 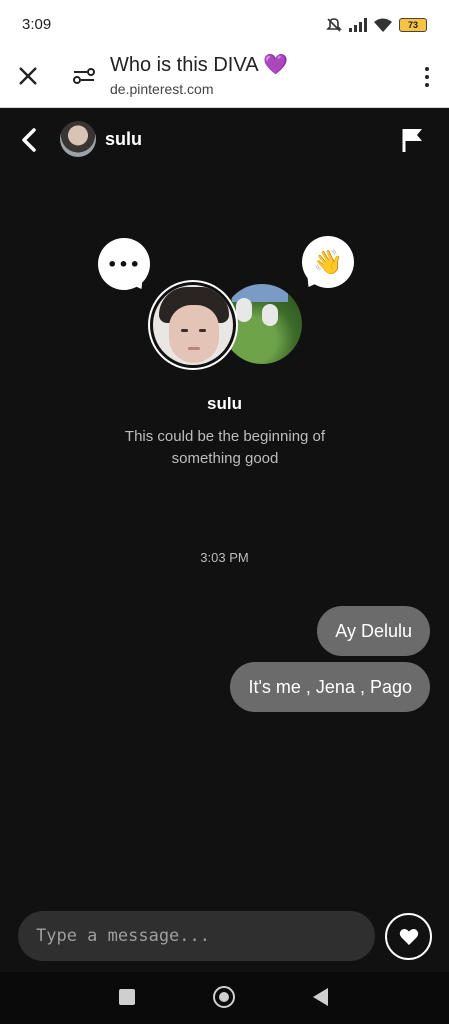 What do you see at coordinates (78, 139) in the screenshot?
I see `avatar` at bounding box center [78, 139].